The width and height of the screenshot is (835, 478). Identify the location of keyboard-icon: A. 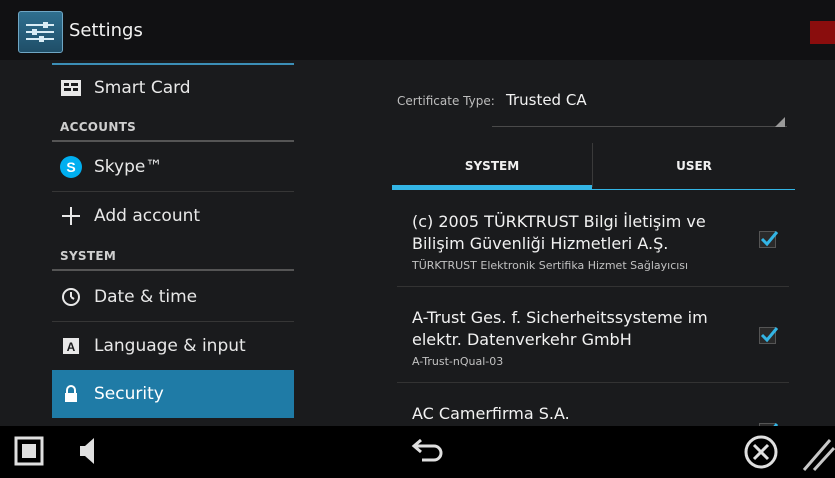
(71, 346).